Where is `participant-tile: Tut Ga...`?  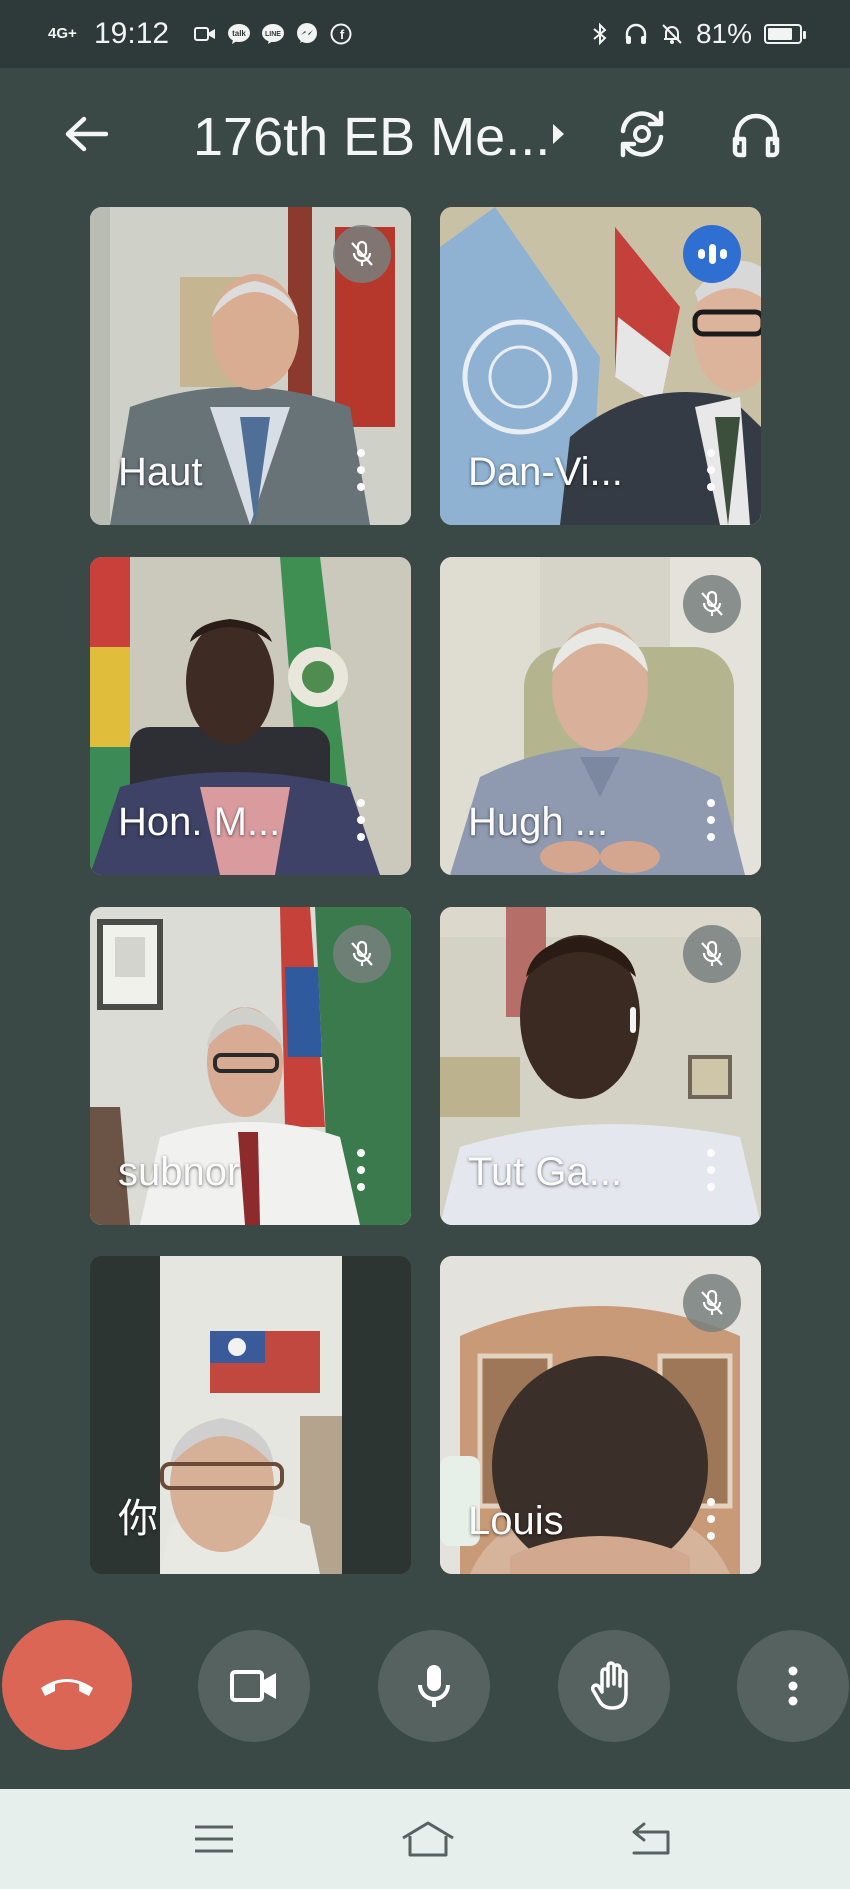
participant-tile: Tut Ga... is located at coordinates (600, 1066).